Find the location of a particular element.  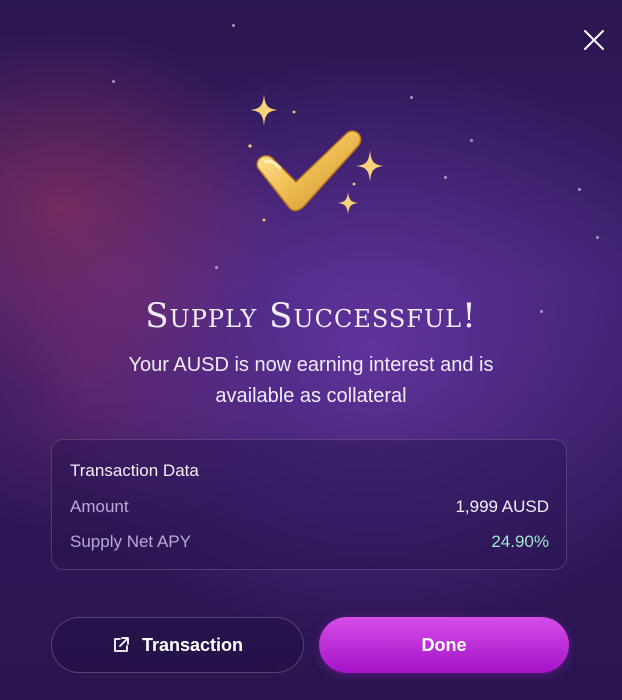

close-button is located at coordinates (594, 40).